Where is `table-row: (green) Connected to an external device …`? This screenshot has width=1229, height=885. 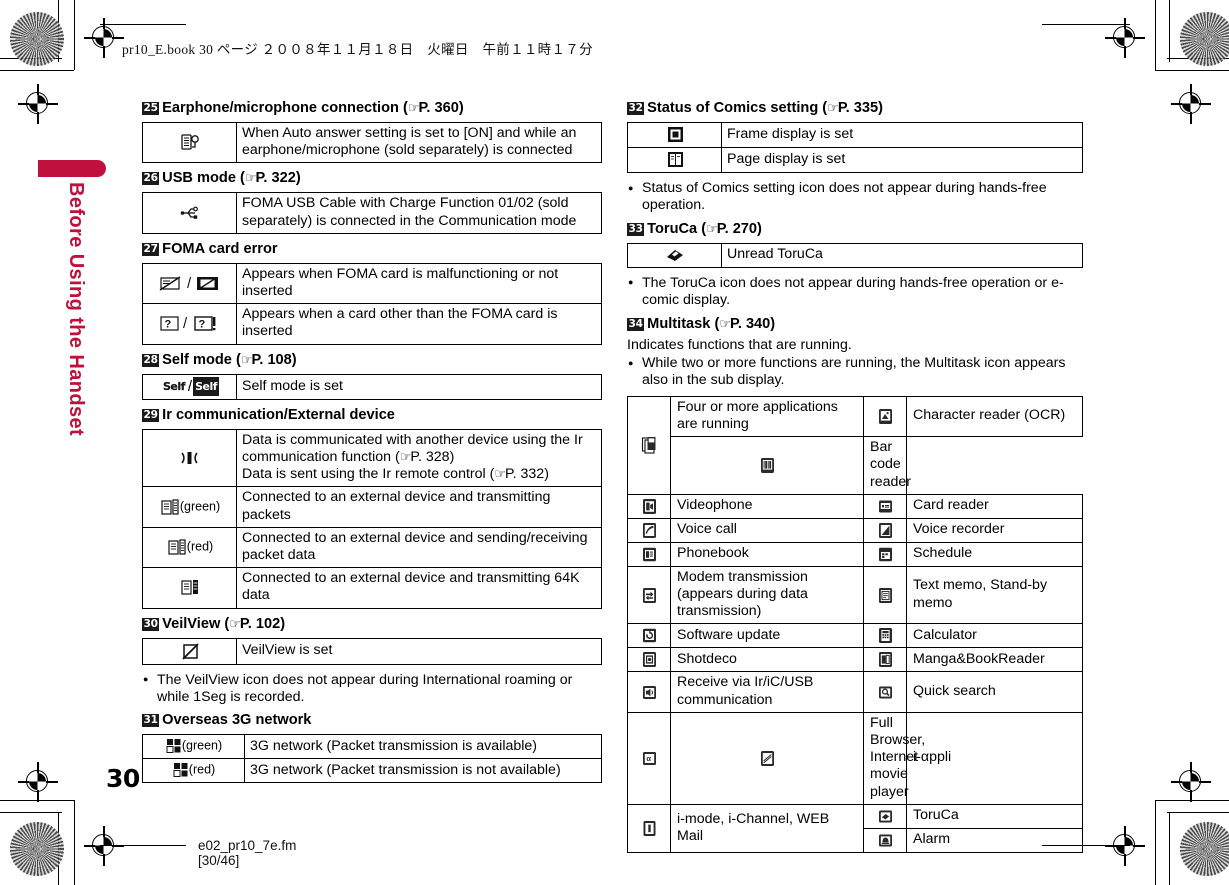
table-row: (green) Connected to an external device … is located at coordinates (372, 507).